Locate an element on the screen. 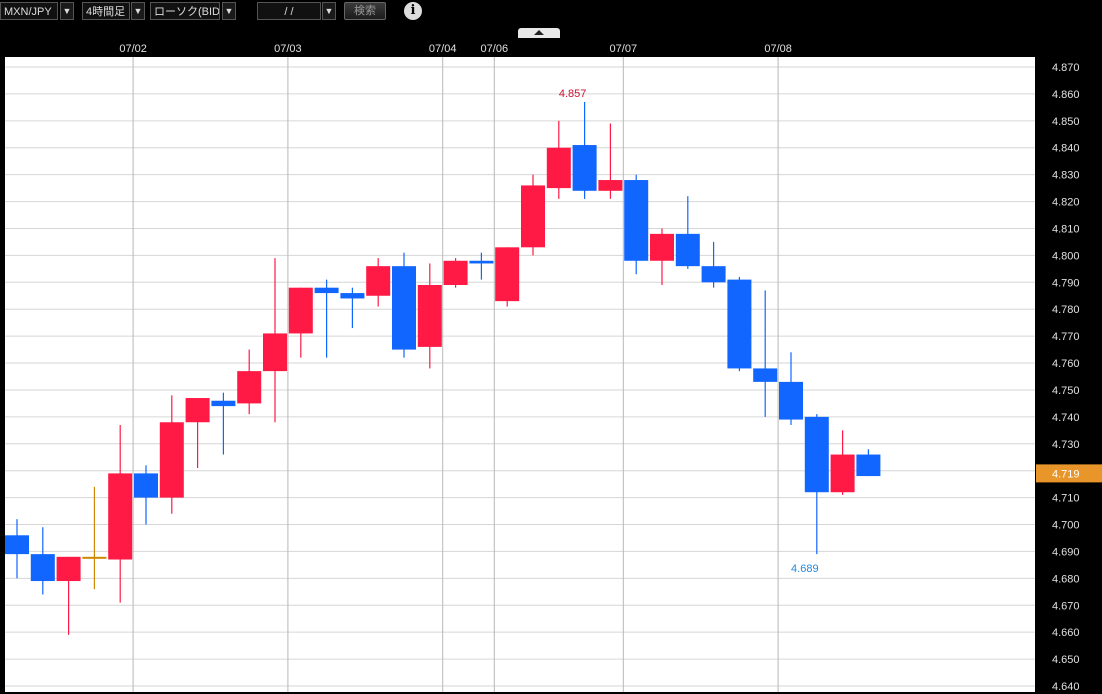 Image resolution: width=1102 pixels, height=694 pixels. toolbar: MXN/JPY ▼ 4時間足 ▼ ローソク(BID) ▼ / / ▼ 検索 i is located at coordinates (551, 12).